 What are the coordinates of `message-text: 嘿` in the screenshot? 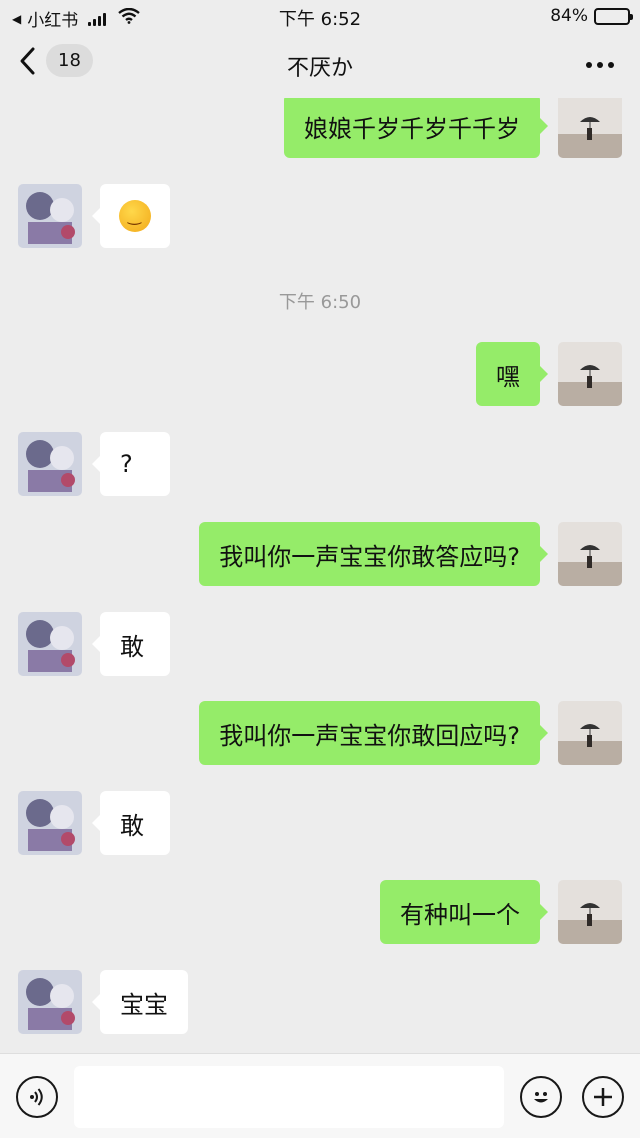 It's located at (508, 376).